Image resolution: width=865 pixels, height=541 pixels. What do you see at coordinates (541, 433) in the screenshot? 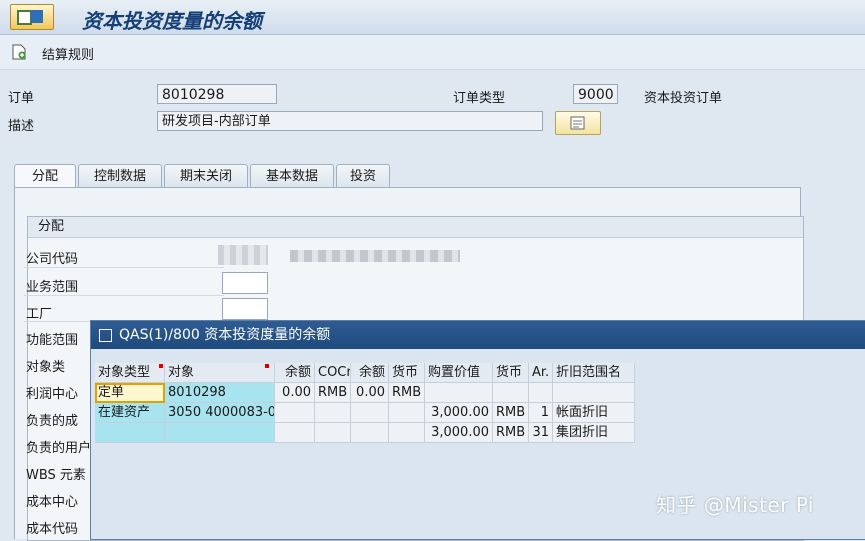
I see `cell-area: 31` at bounding box center [541, 433].